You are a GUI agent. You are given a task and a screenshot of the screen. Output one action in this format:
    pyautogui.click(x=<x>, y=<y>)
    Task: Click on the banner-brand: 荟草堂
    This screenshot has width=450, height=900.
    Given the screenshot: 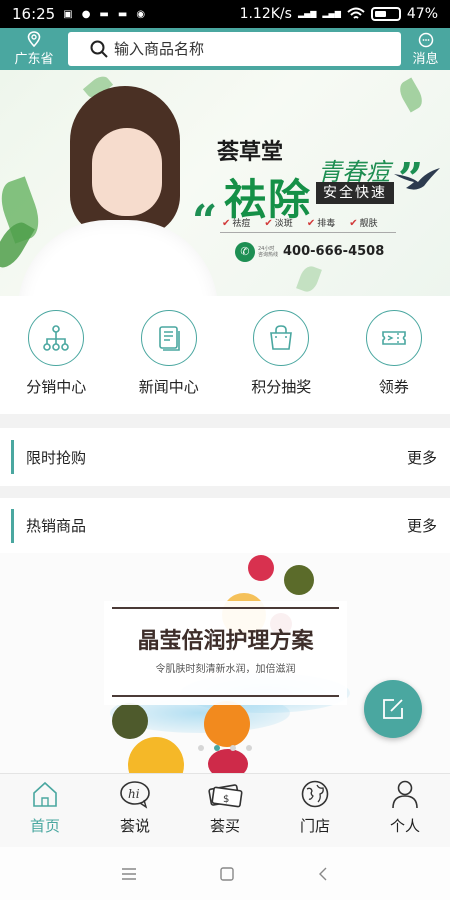 What is the action you would take?
    pyautogui.click(x=250, y=152)
    